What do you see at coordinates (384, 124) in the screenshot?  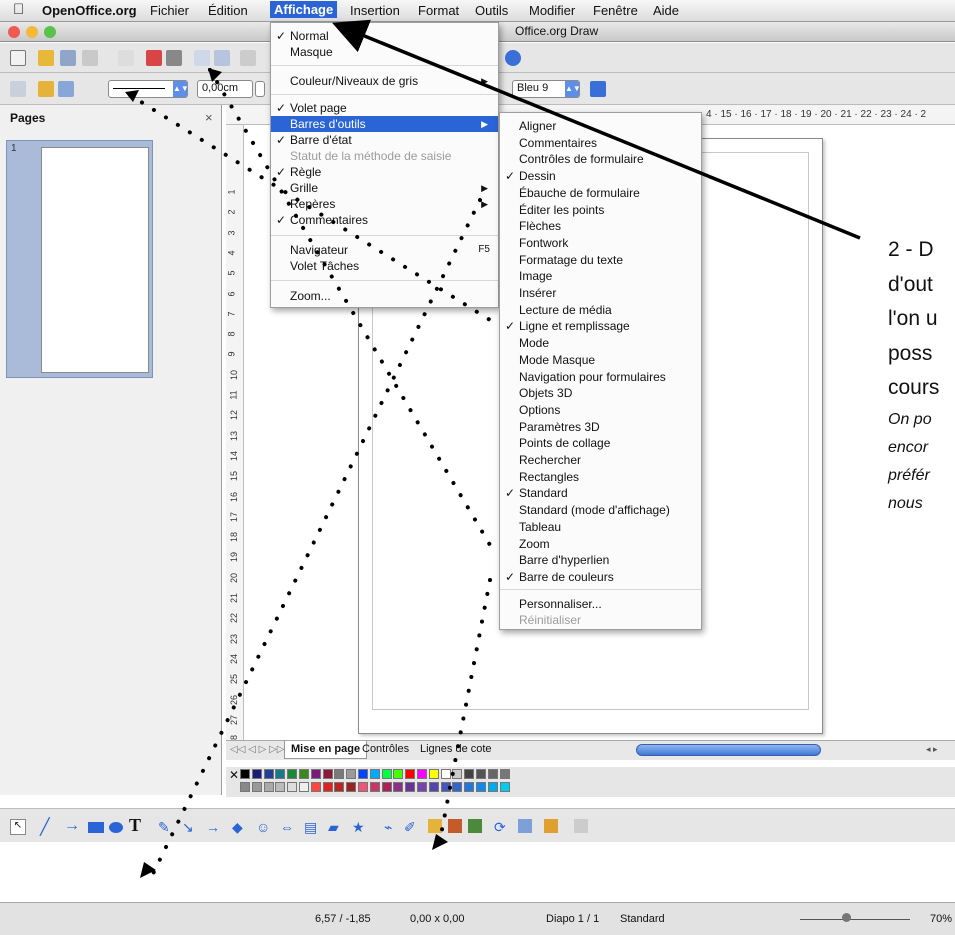 I see `menu-item-barres-outils: Barres d'outils ▶` at bounding box center [384, 124].